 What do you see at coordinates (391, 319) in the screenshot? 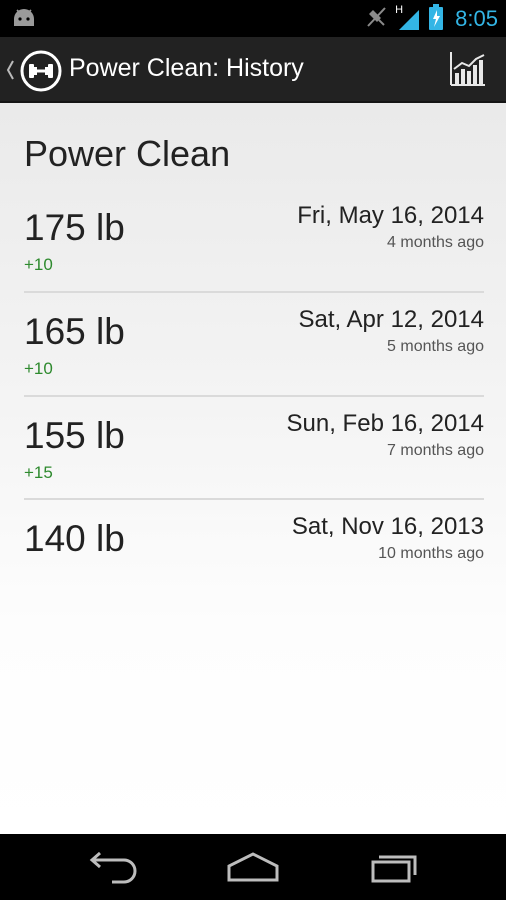
I see `entry-date: Sat, Apr 12, 2014` at bounding box center [391, 319].